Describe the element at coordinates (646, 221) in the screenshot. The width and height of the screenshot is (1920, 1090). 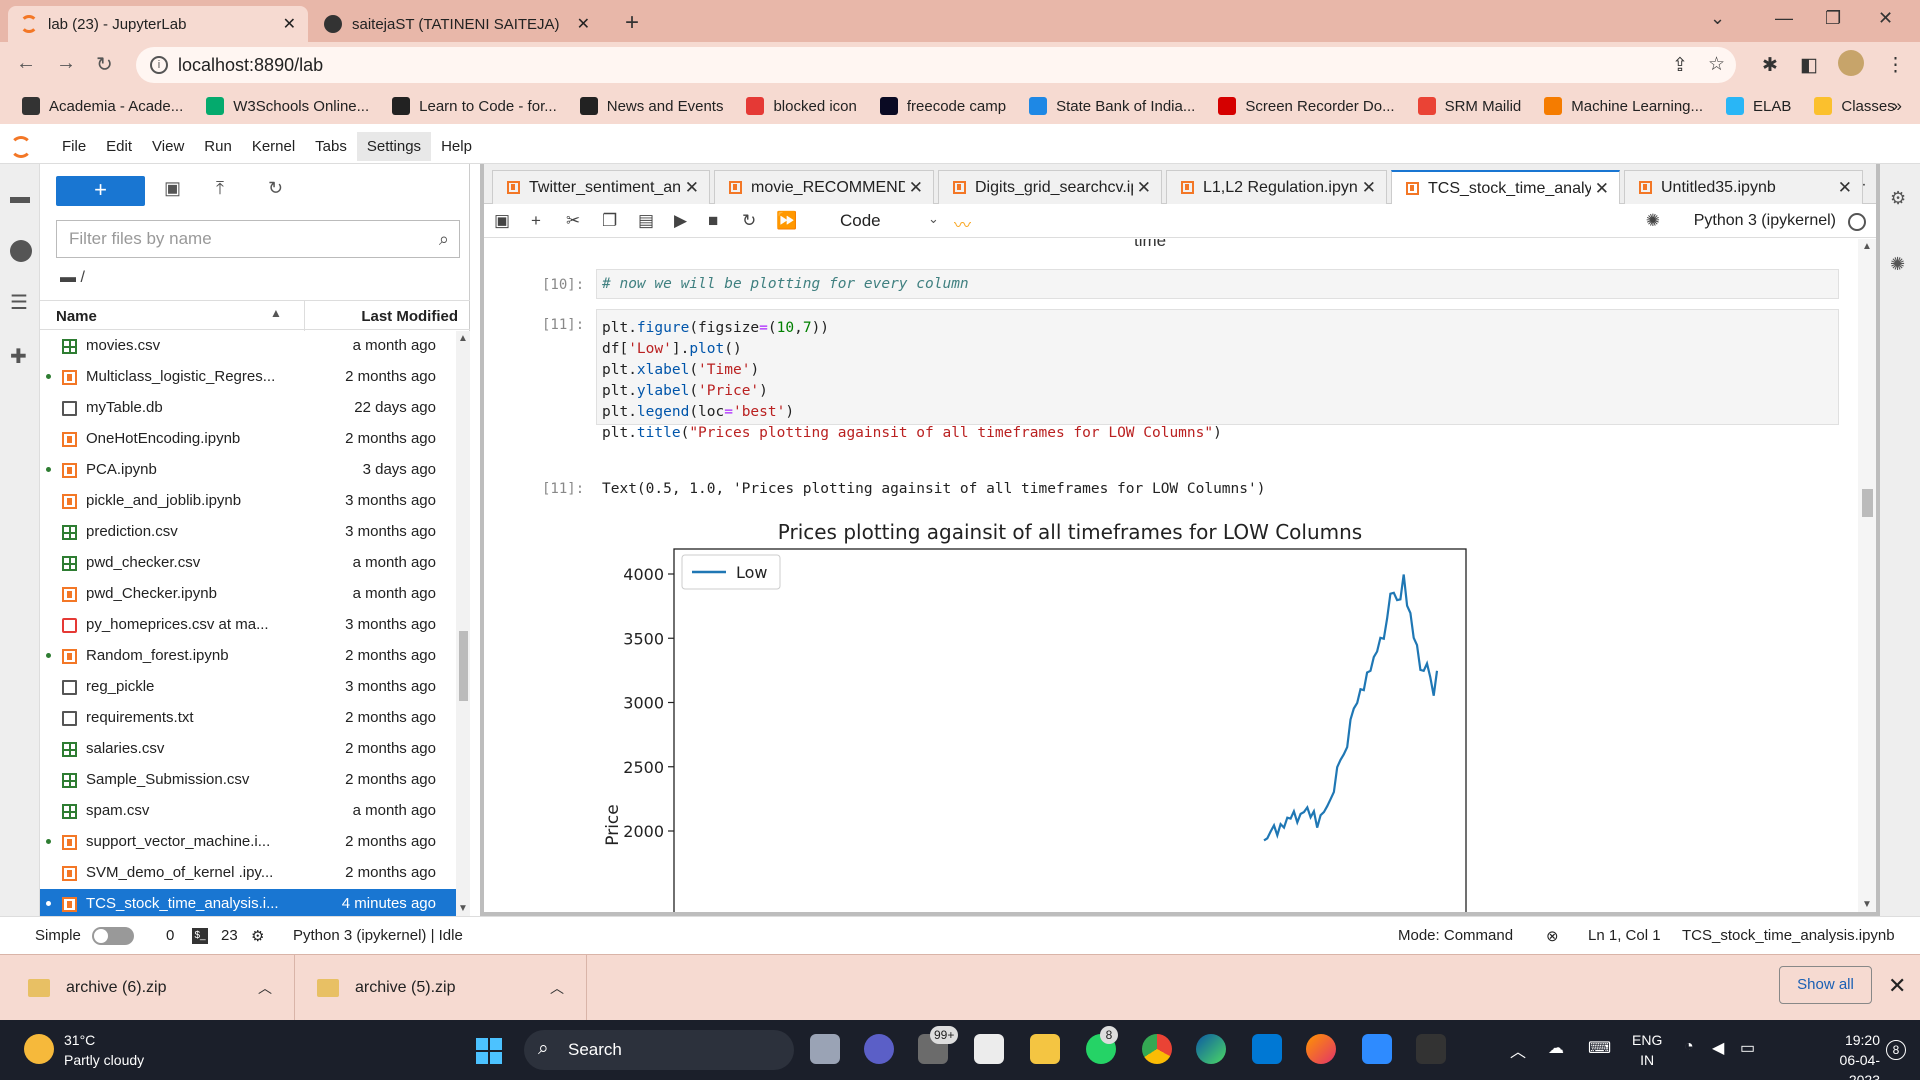
I see `paste-icon: ▤` at that location.